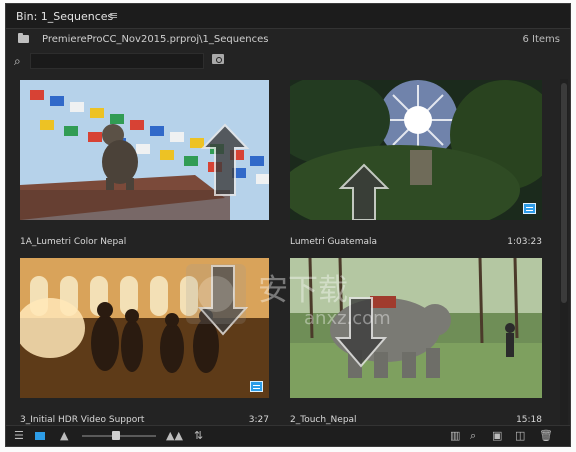  What do you see at coordinates (473, 436) in the screenshot?
I see `find-icon: ⌕` at bounding box center [473, 436].